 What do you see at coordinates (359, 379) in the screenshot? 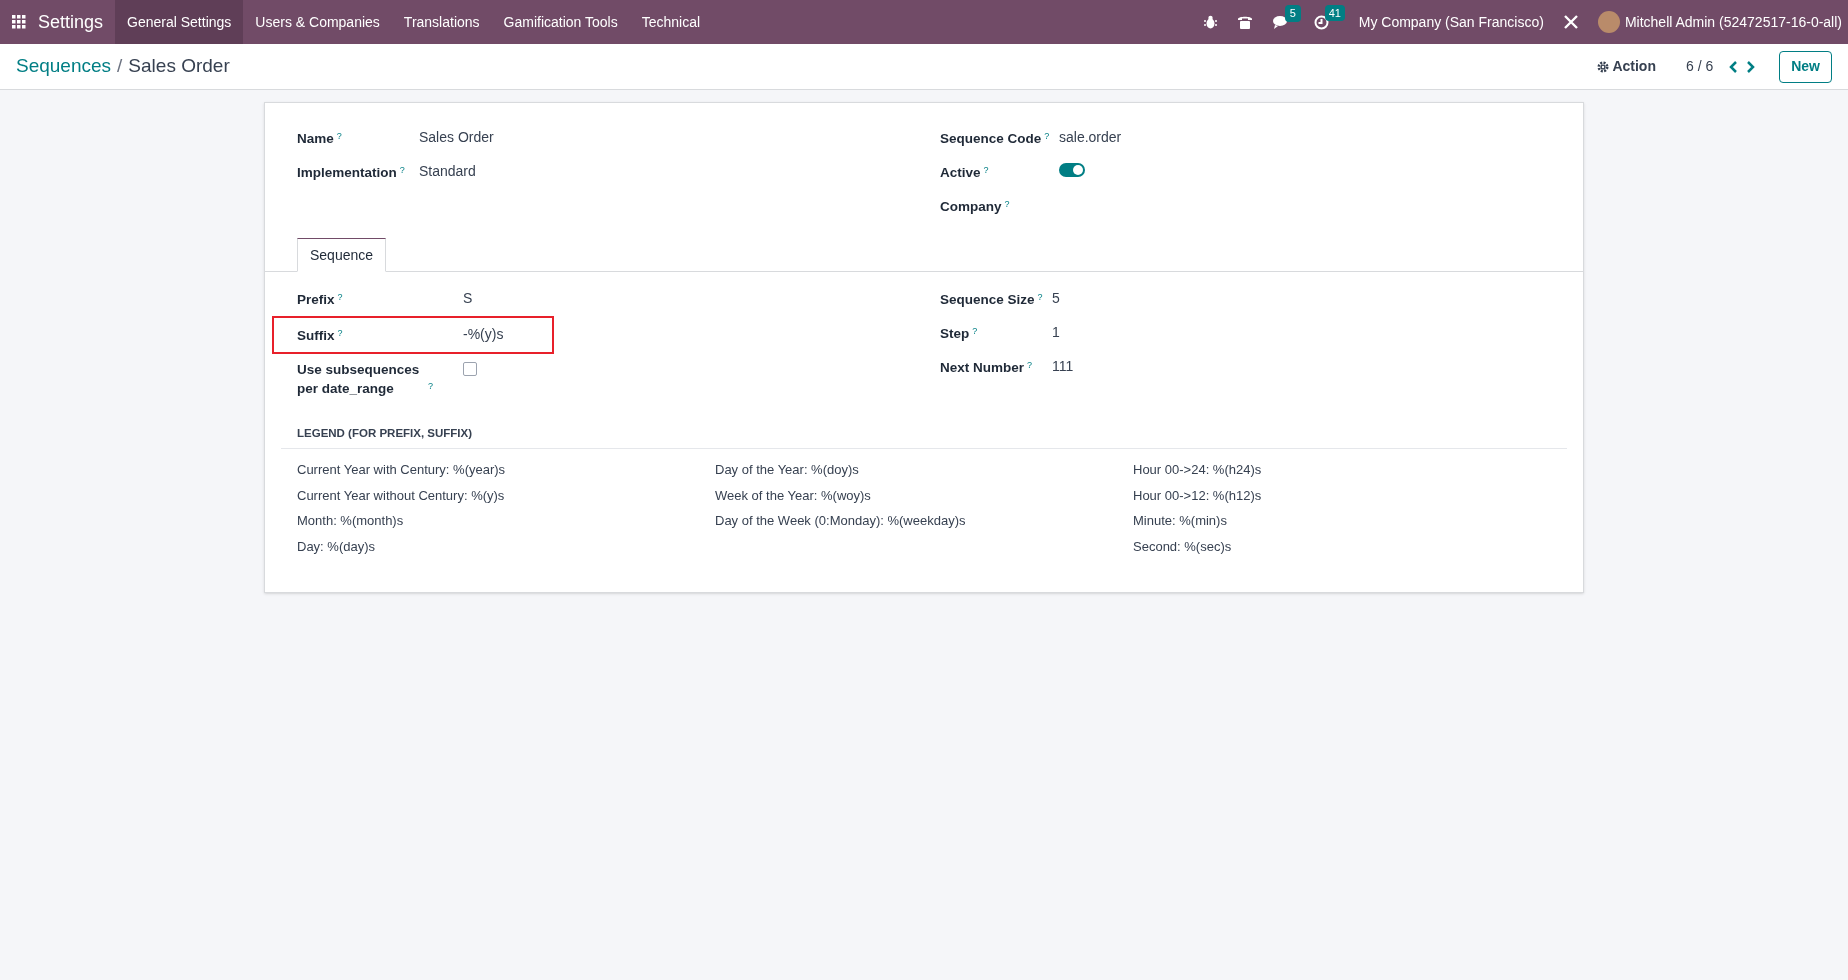
I see `field-label: Use subsequences per date_range` at bounding box center [359, 379].